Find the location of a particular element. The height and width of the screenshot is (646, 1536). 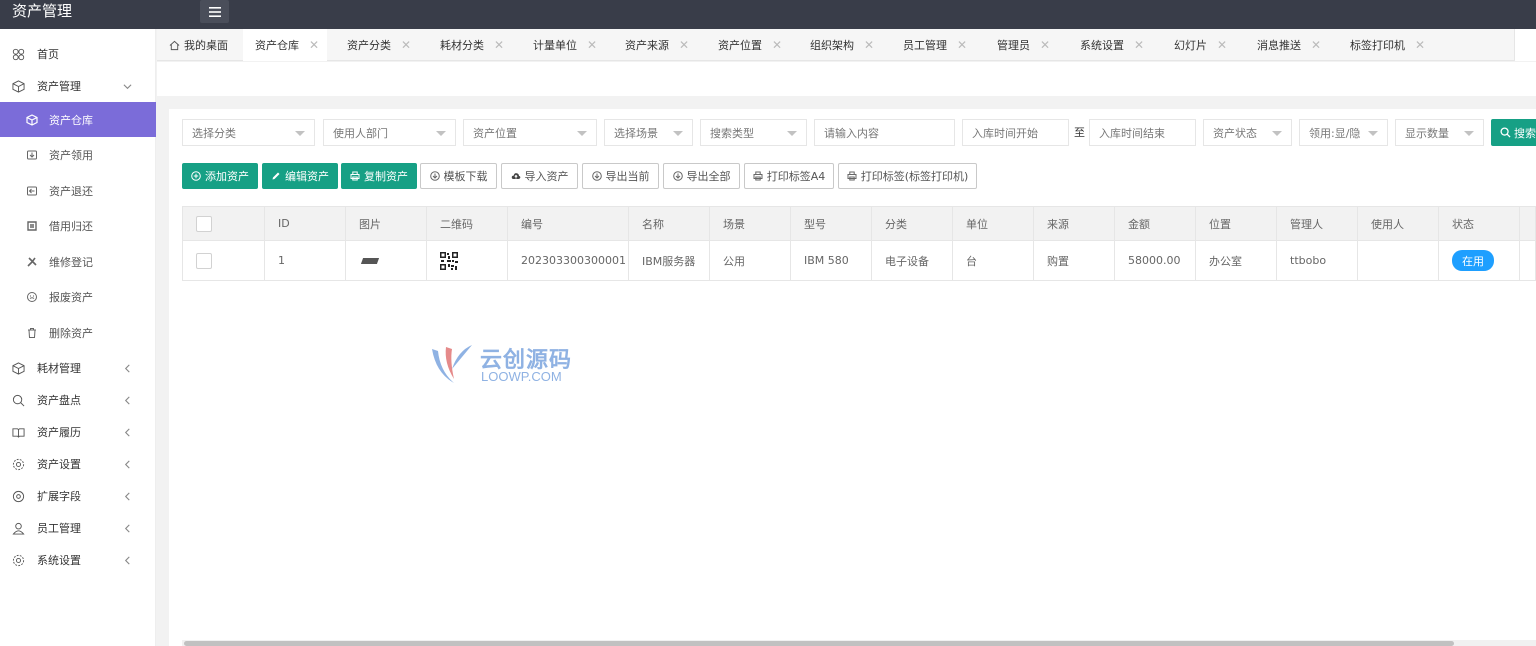

tab-label: 计量单位 is located at coordinates (555, 45).